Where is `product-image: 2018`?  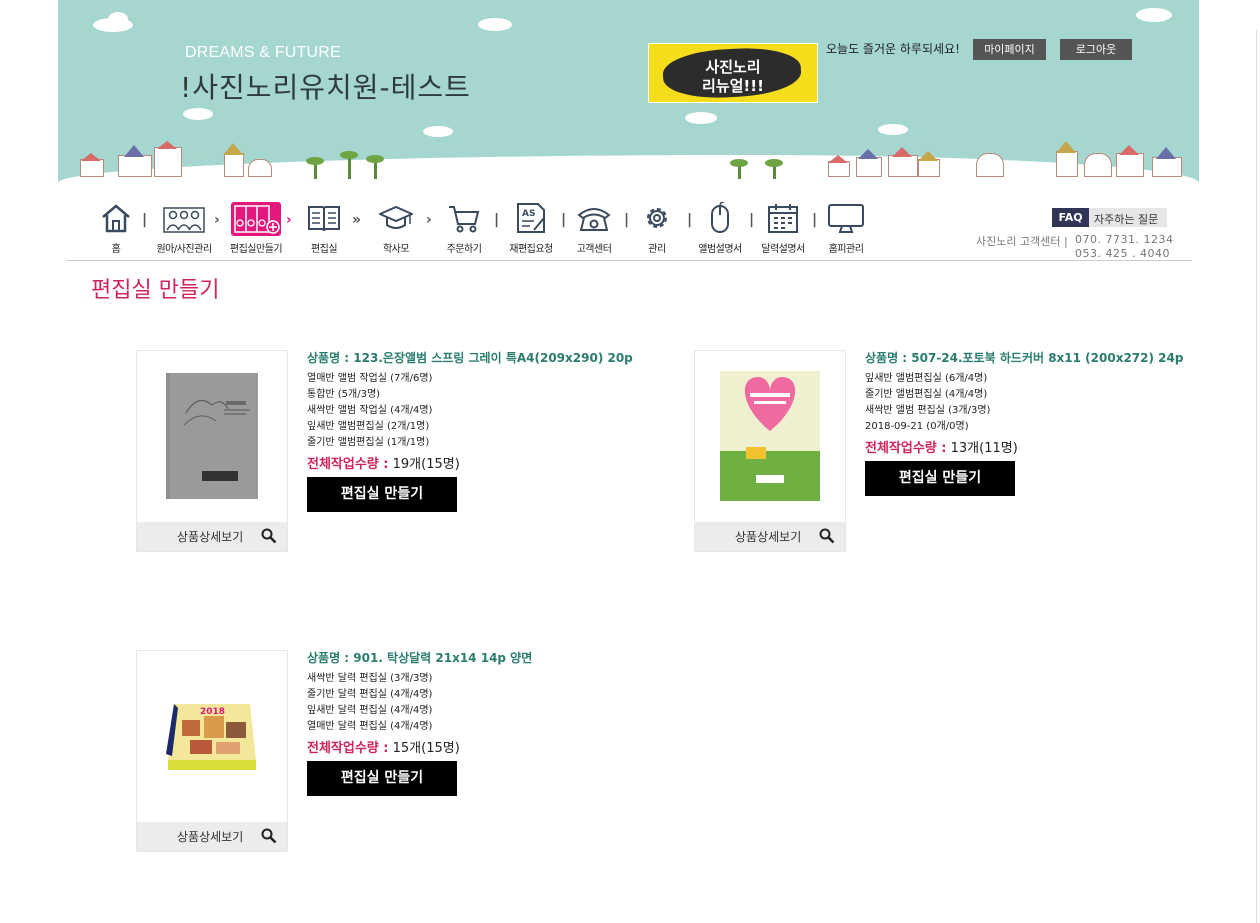 product-image: 2018 is located at coordinates (212, 736).